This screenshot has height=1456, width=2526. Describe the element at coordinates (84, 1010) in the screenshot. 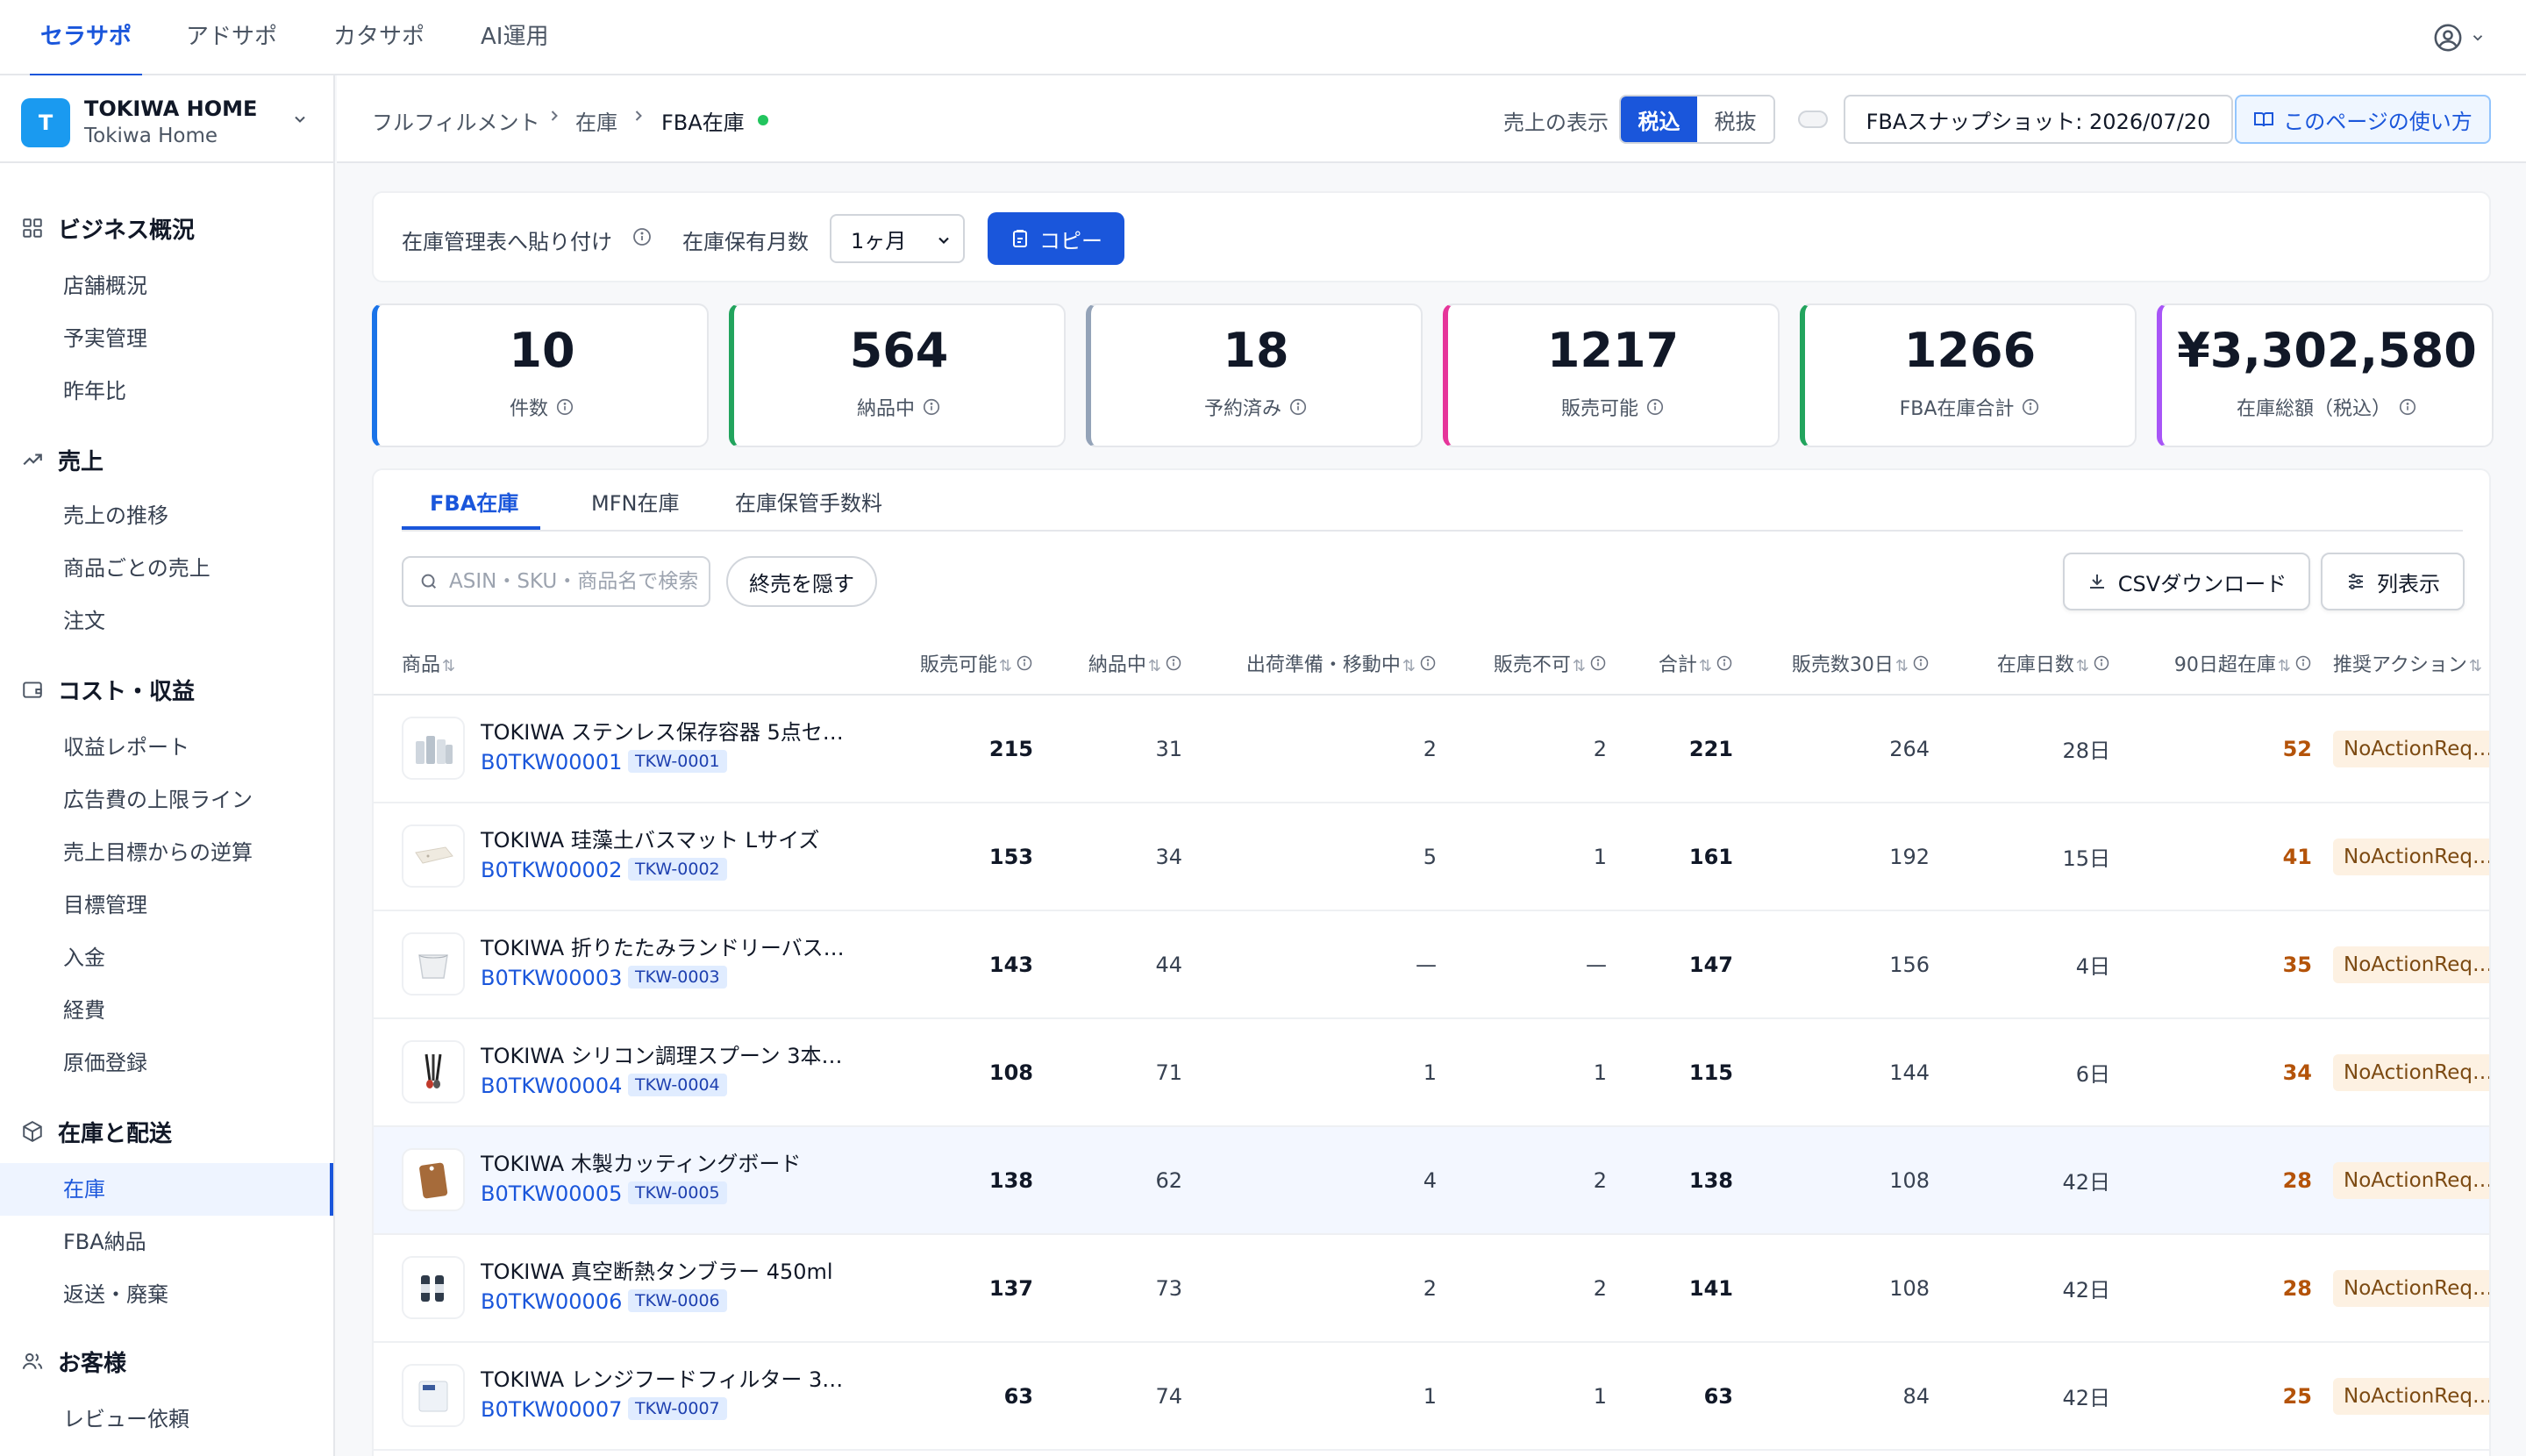

I see `sidebar-item-expenses: 経費` at that location.